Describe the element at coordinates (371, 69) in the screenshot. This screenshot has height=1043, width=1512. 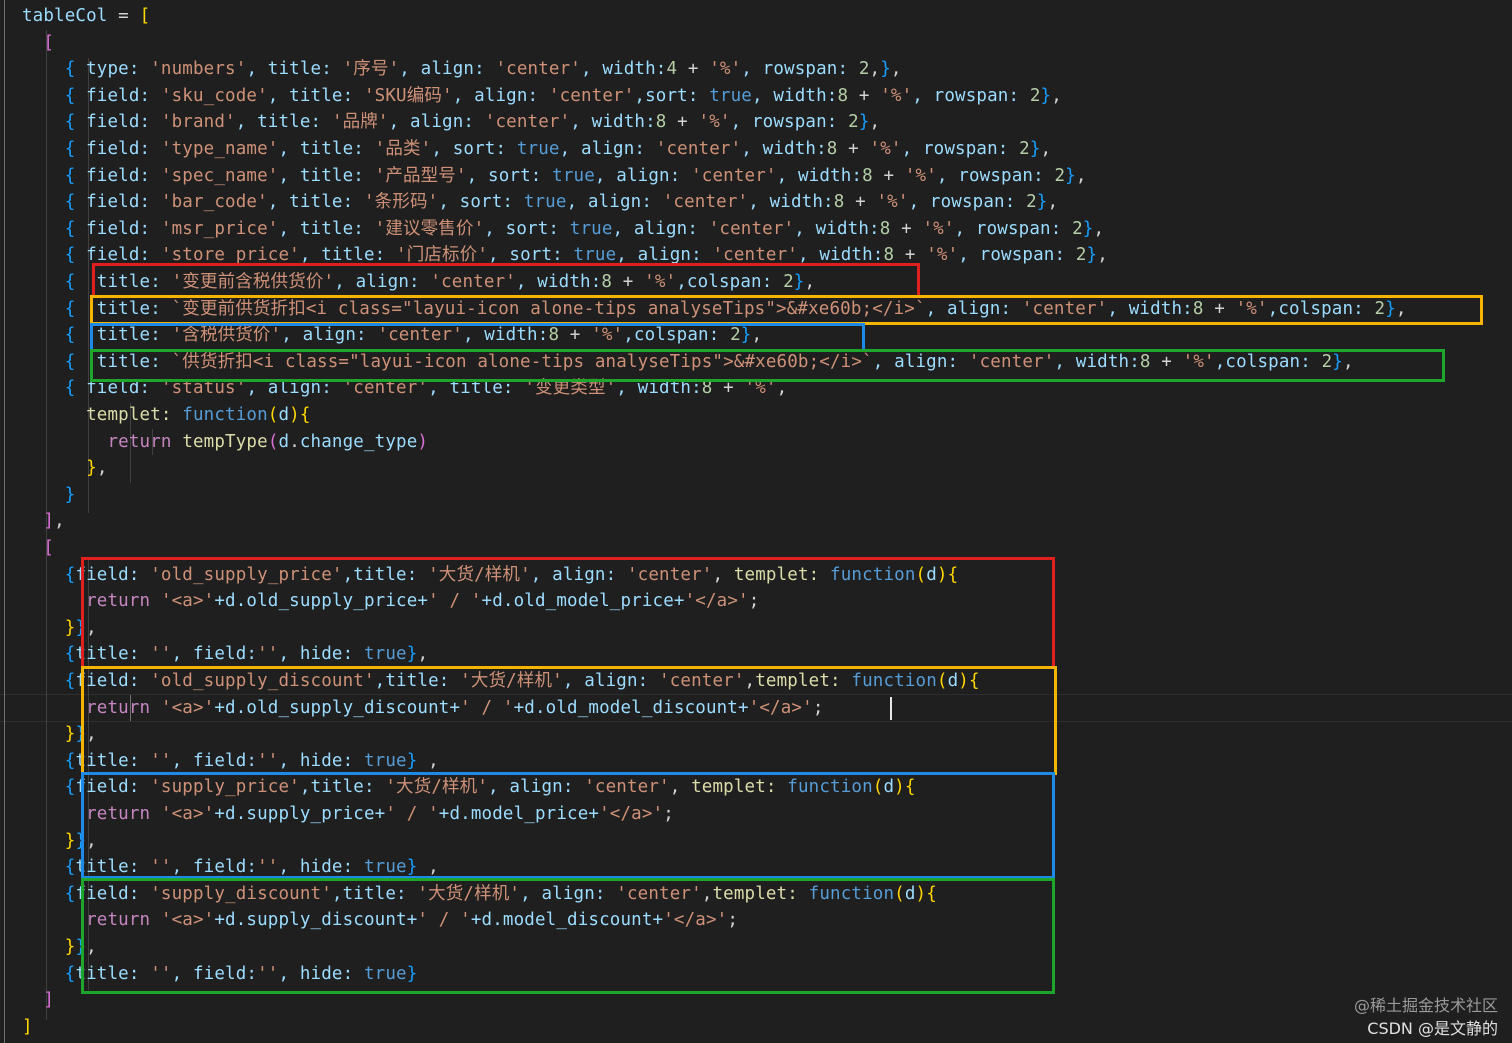
I see `code-token: '序号'` at that location.